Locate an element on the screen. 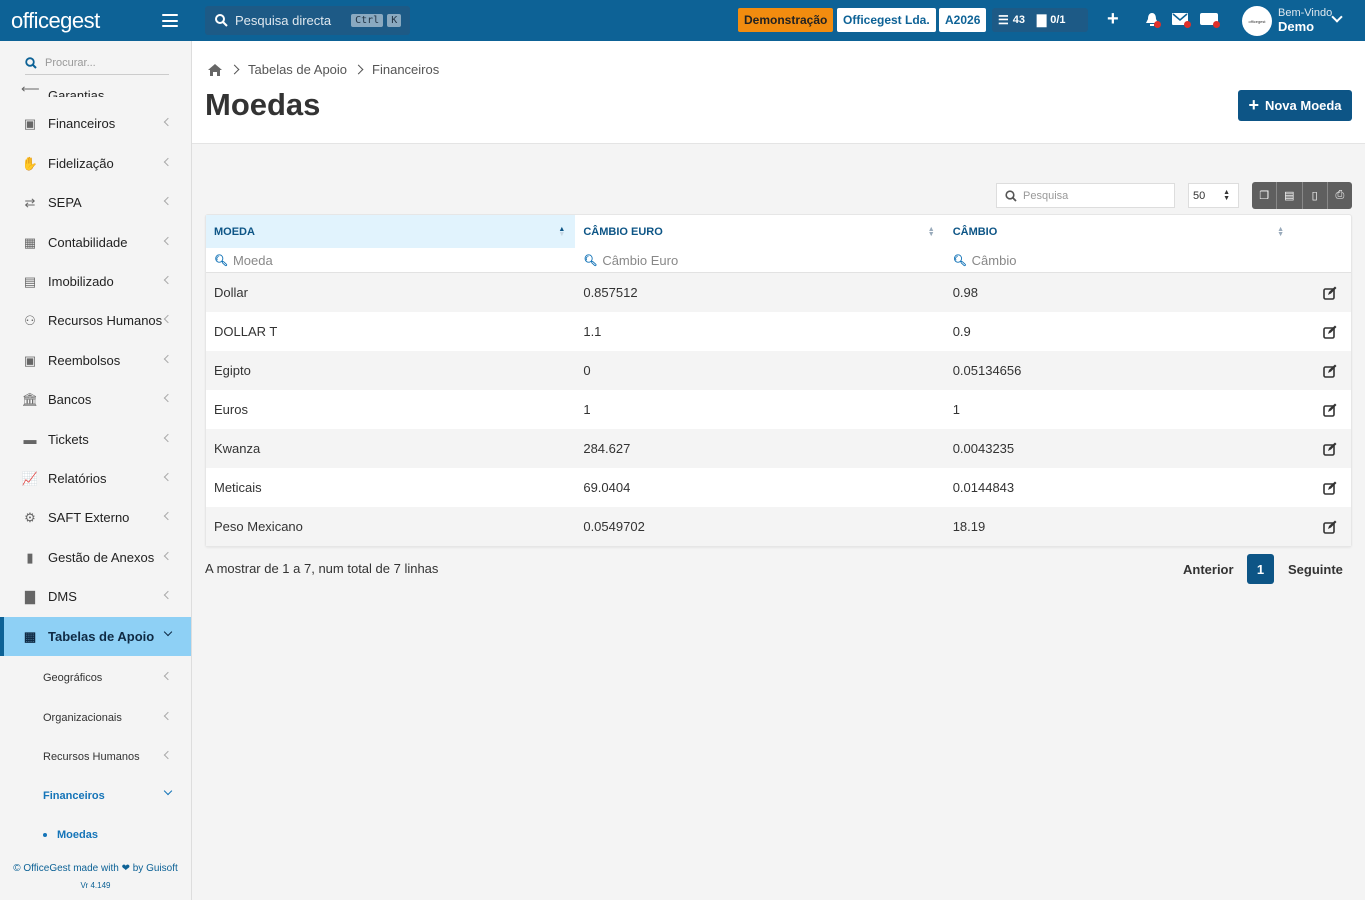 The width and height of the screenshot is (1365, 900). add-icon: + is located at coordinates (1113, 19).